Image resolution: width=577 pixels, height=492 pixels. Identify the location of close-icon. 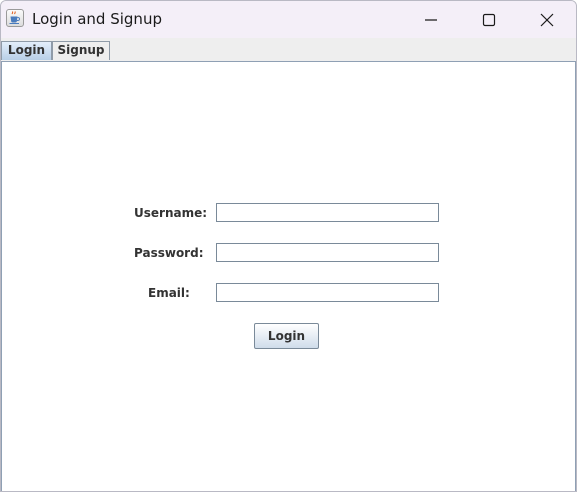
(547, 20).